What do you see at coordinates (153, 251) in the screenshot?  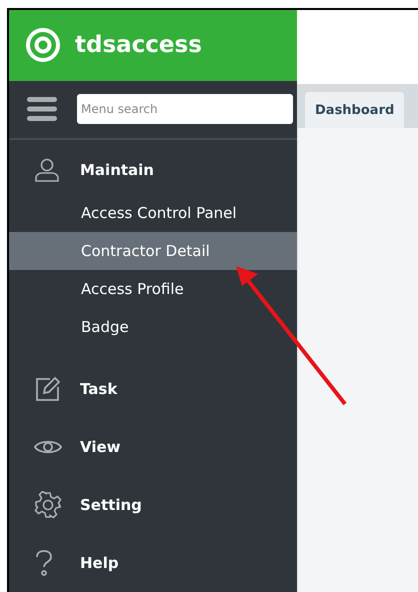 I see `menu-item: Contractor Detail` at bounding box center [153, 251].